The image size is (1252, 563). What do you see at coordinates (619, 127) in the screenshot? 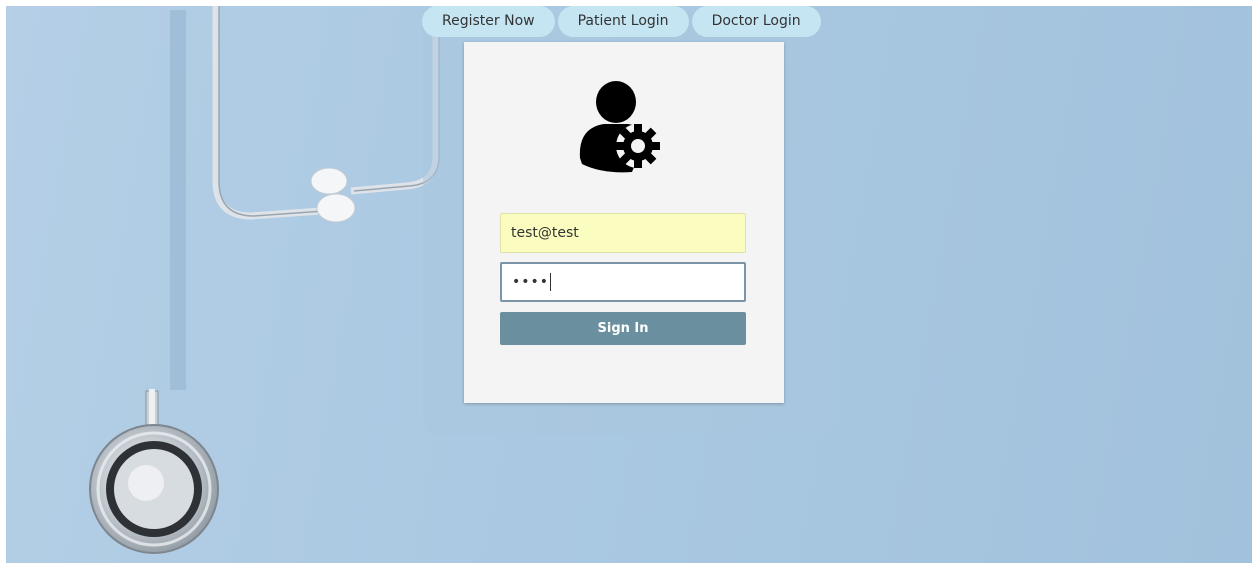
I see `user-gear-icon` at bounding box center [619, 127].